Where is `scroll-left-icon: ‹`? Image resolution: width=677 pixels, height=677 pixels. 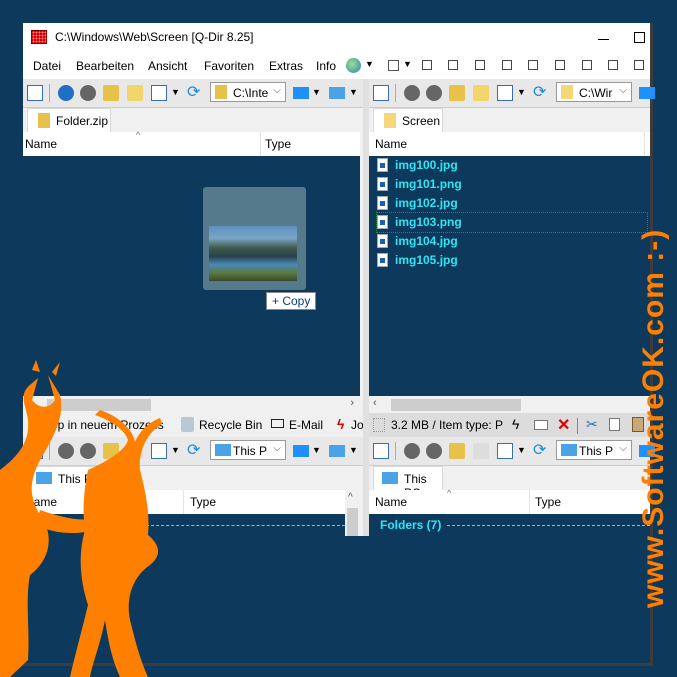 scroll-left-icon: ‹ is located at coordinates (375, 403).